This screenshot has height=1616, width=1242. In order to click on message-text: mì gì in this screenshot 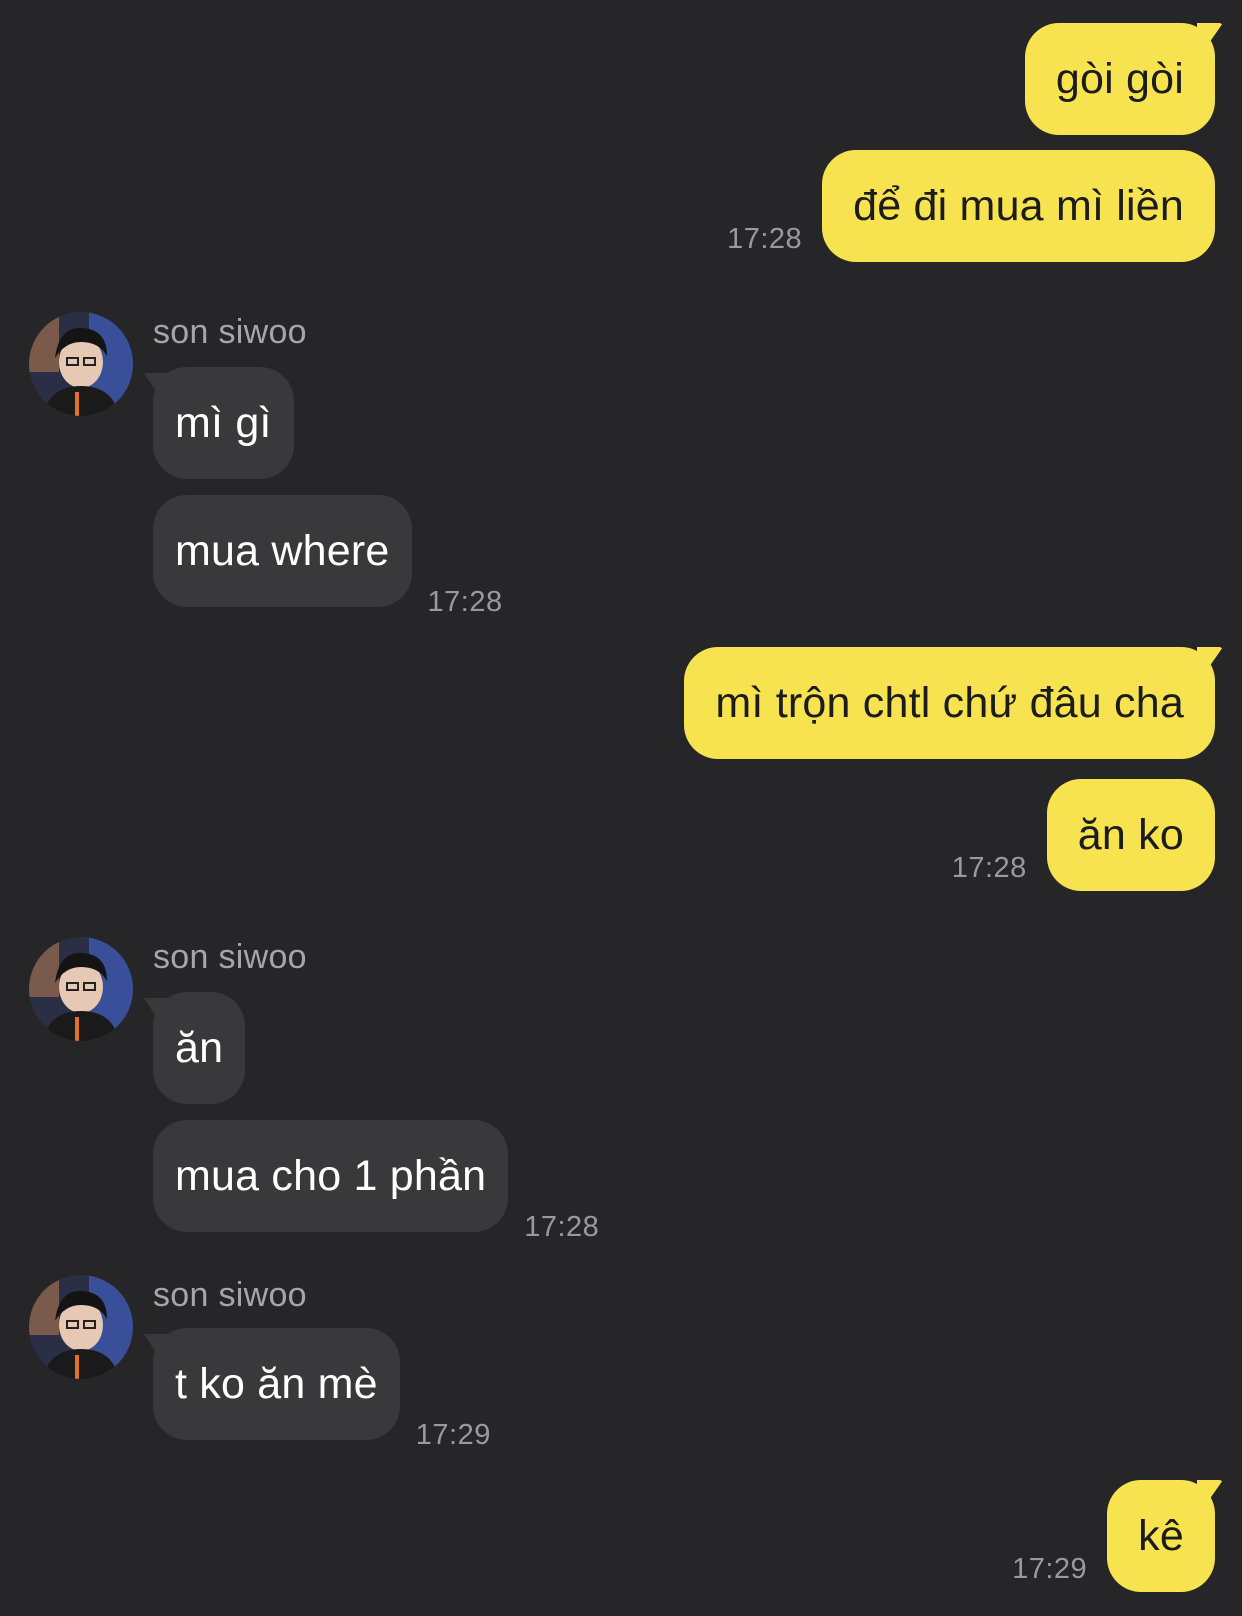, I will do `click(223, 422)`.